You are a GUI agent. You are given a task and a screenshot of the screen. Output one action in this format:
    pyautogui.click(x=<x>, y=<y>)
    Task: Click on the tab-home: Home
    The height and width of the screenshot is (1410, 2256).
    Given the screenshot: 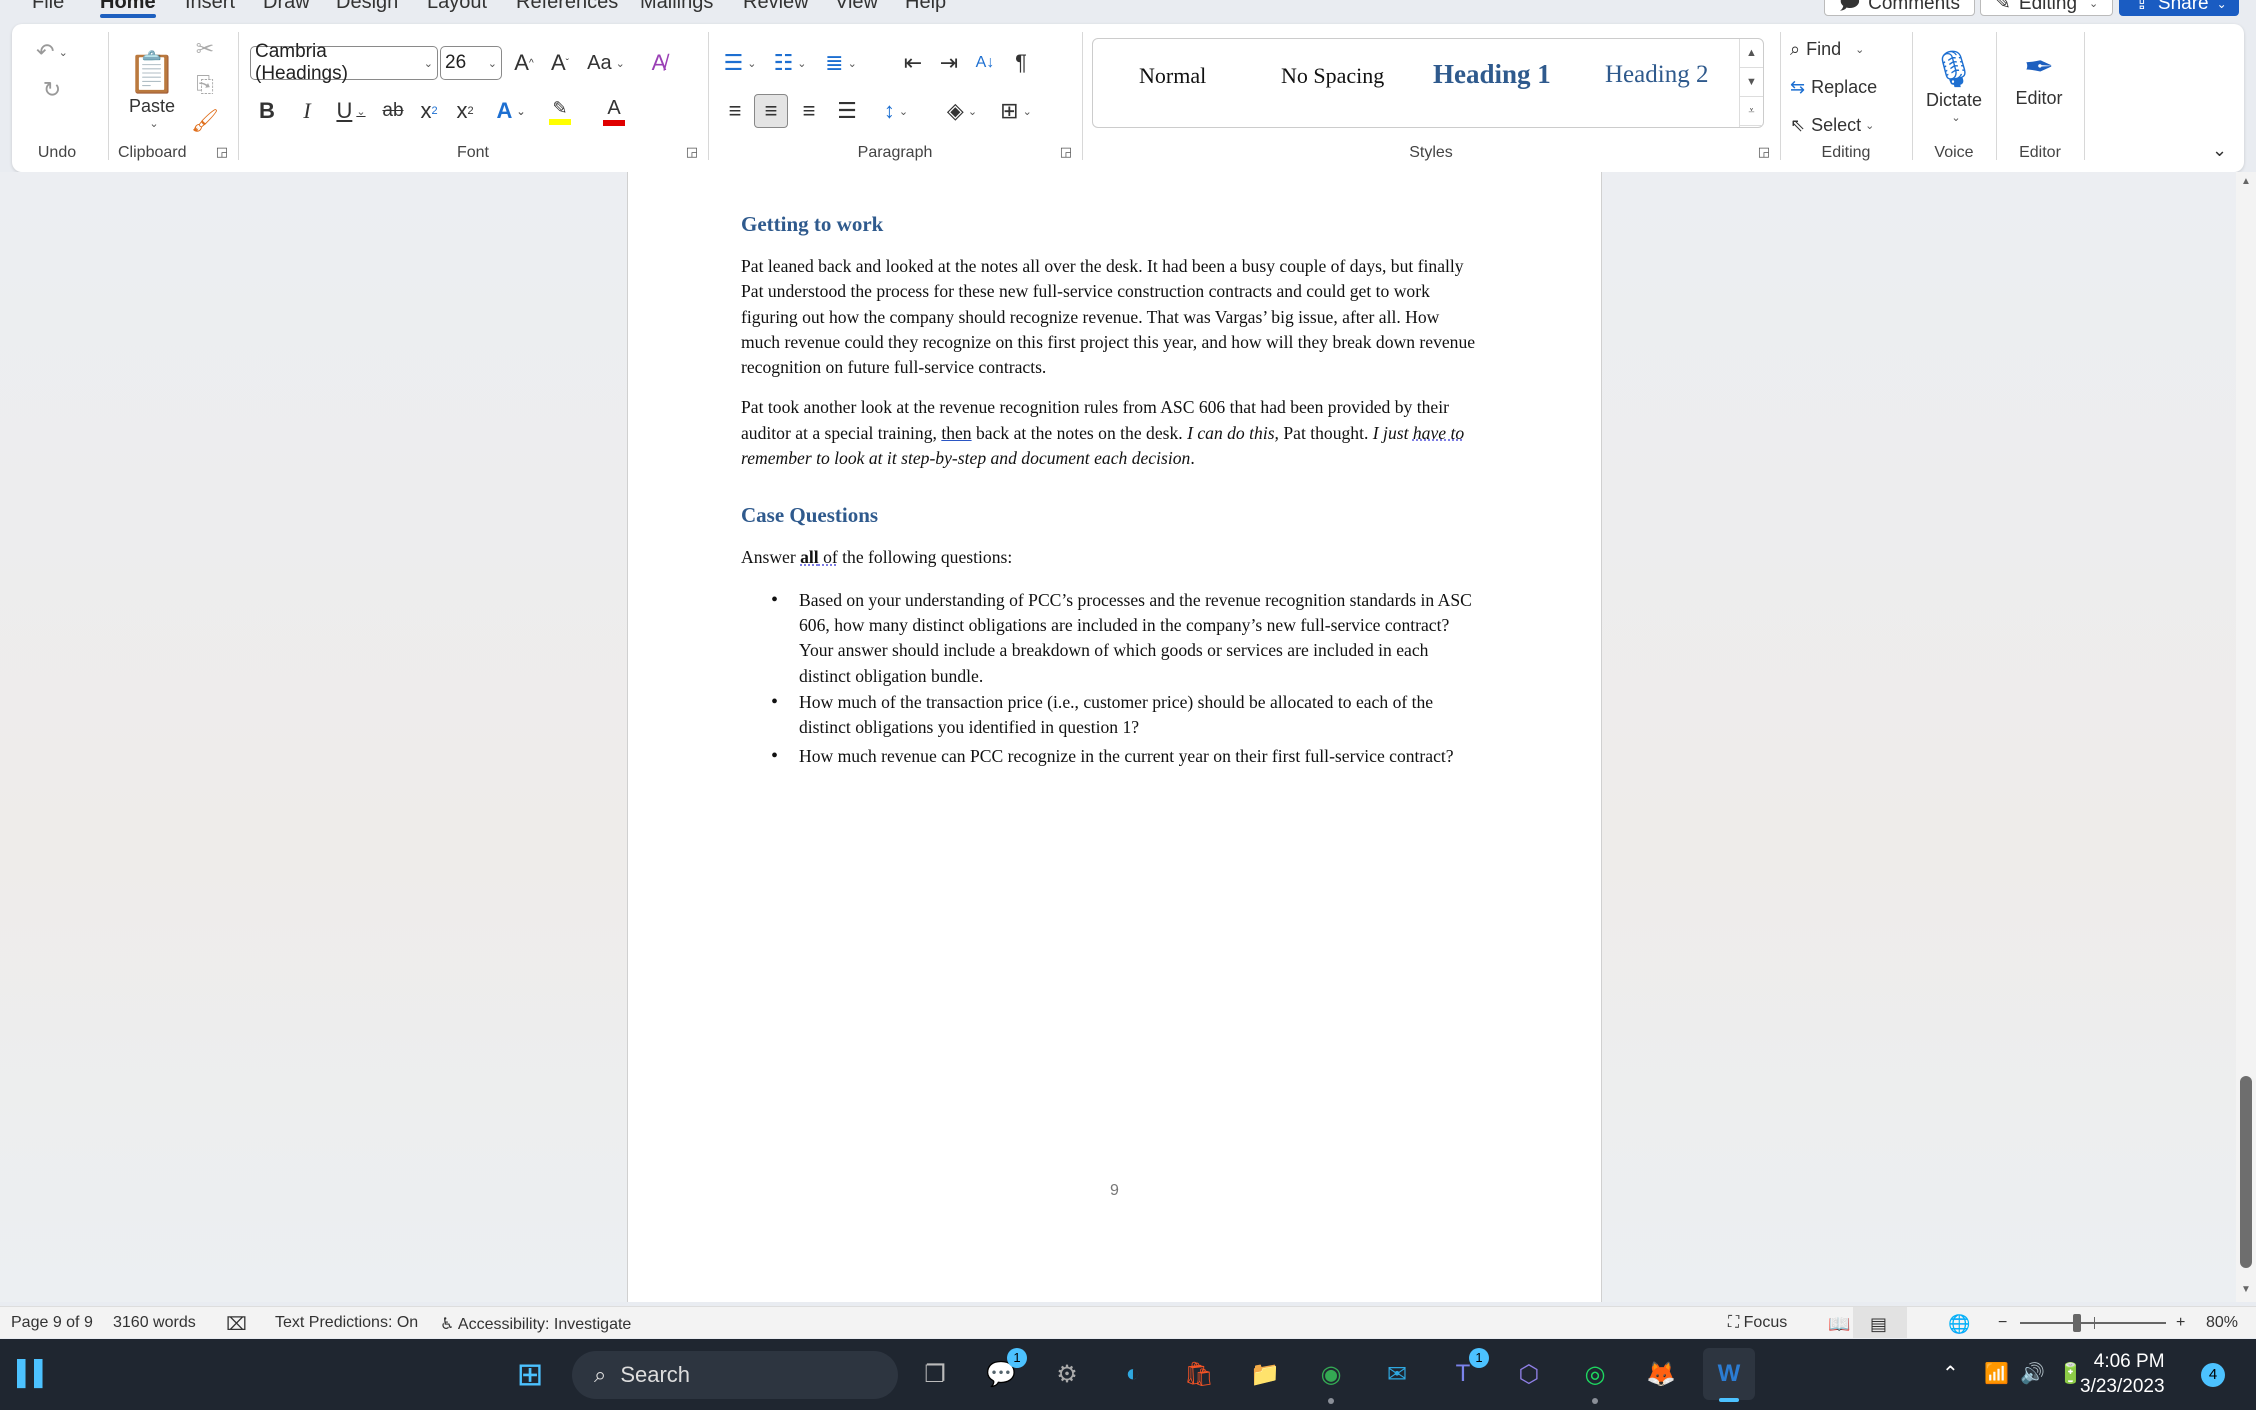 What is the action you would take?
    pyautogui.click(x=128, y=9)
    